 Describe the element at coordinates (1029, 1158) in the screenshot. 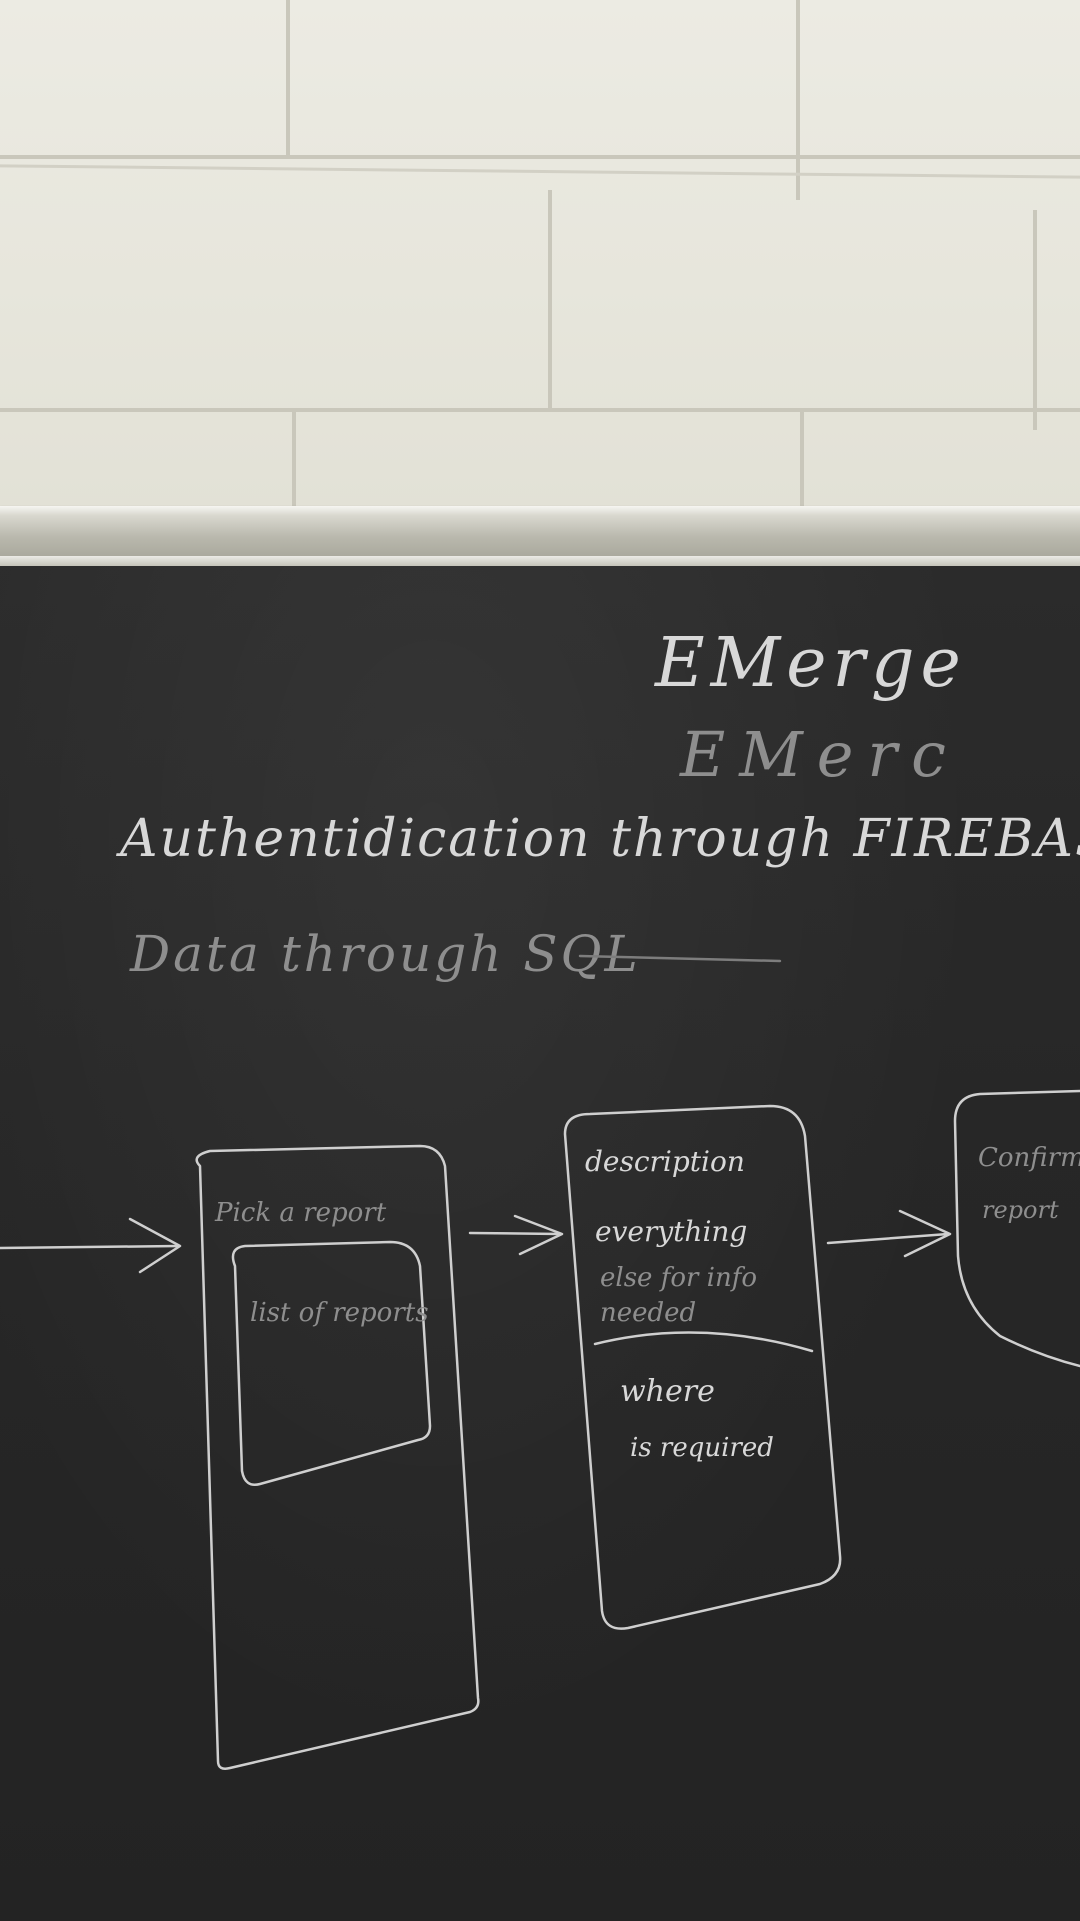

I see `screen-3-line-1: Confirm` at that location.